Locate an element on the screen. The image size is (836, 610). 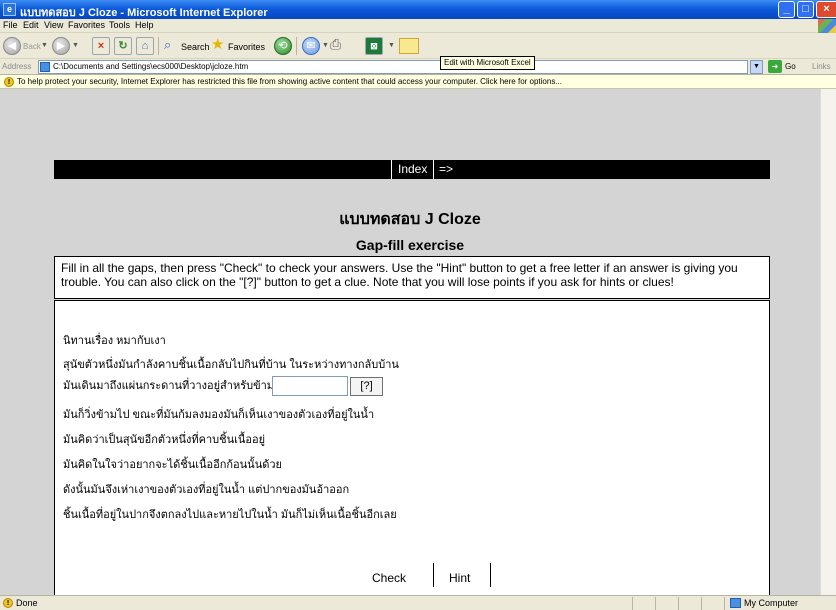
minimize-button: _ is located at coordinates (786, 9).